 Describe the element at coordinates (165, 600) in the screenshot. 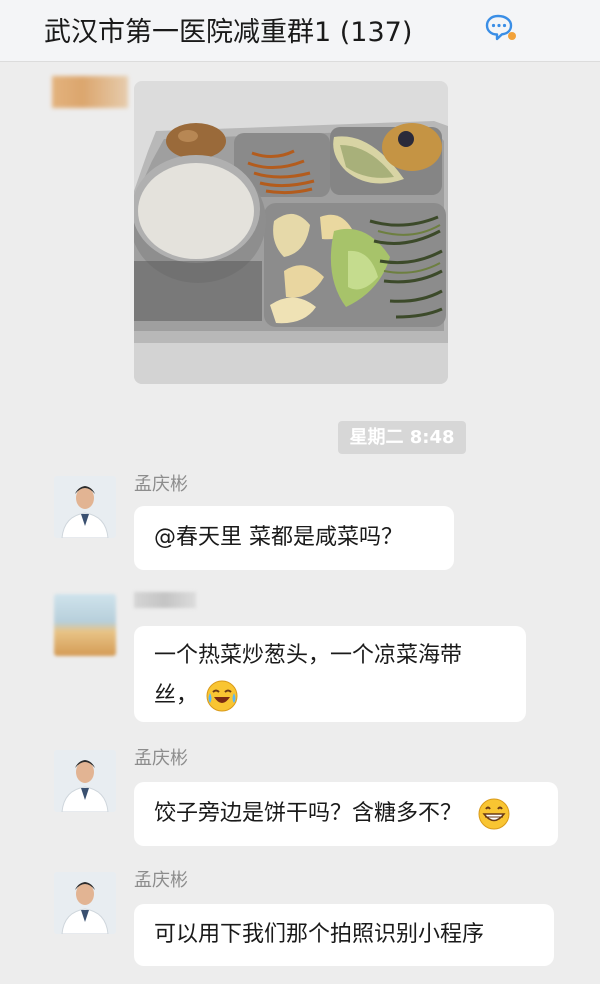

I see `sender-name-blurred` at that location.